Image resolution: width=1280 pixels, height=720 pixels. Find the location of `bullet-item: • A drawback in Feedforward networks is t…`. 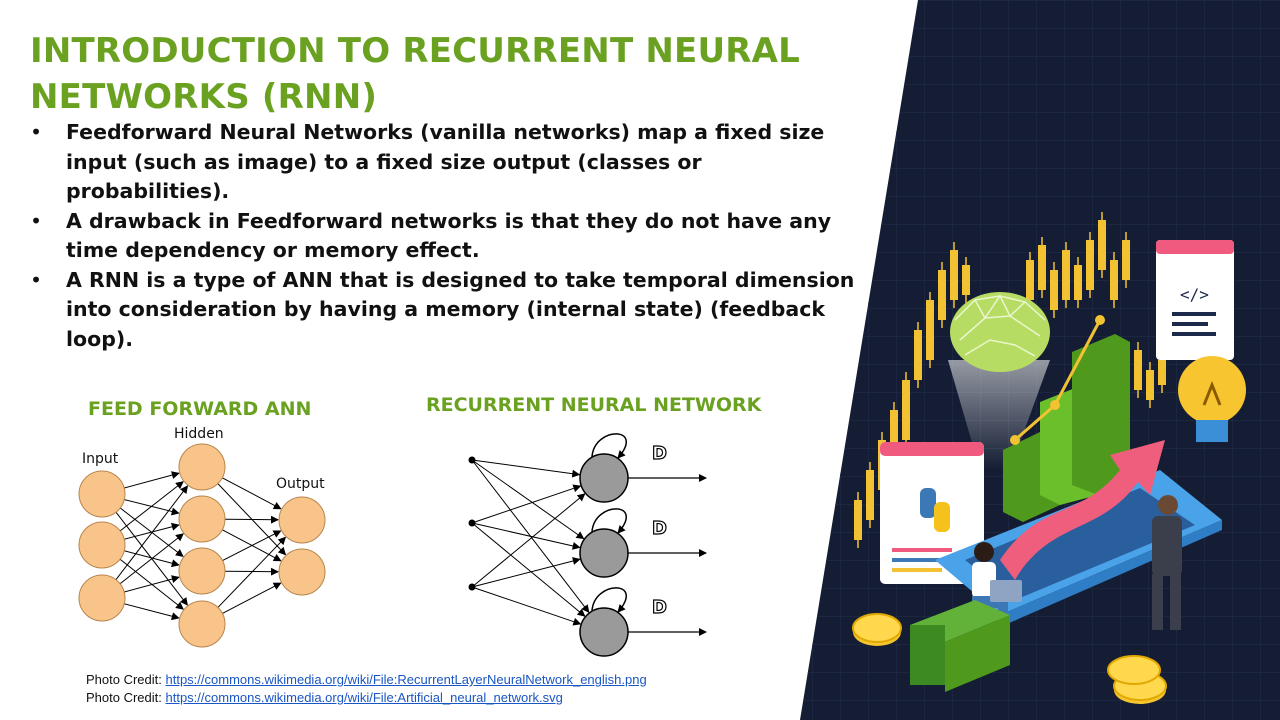

bullet-item: • A drawback in Feedforward networks is t… is located at coordinates (450, 236).